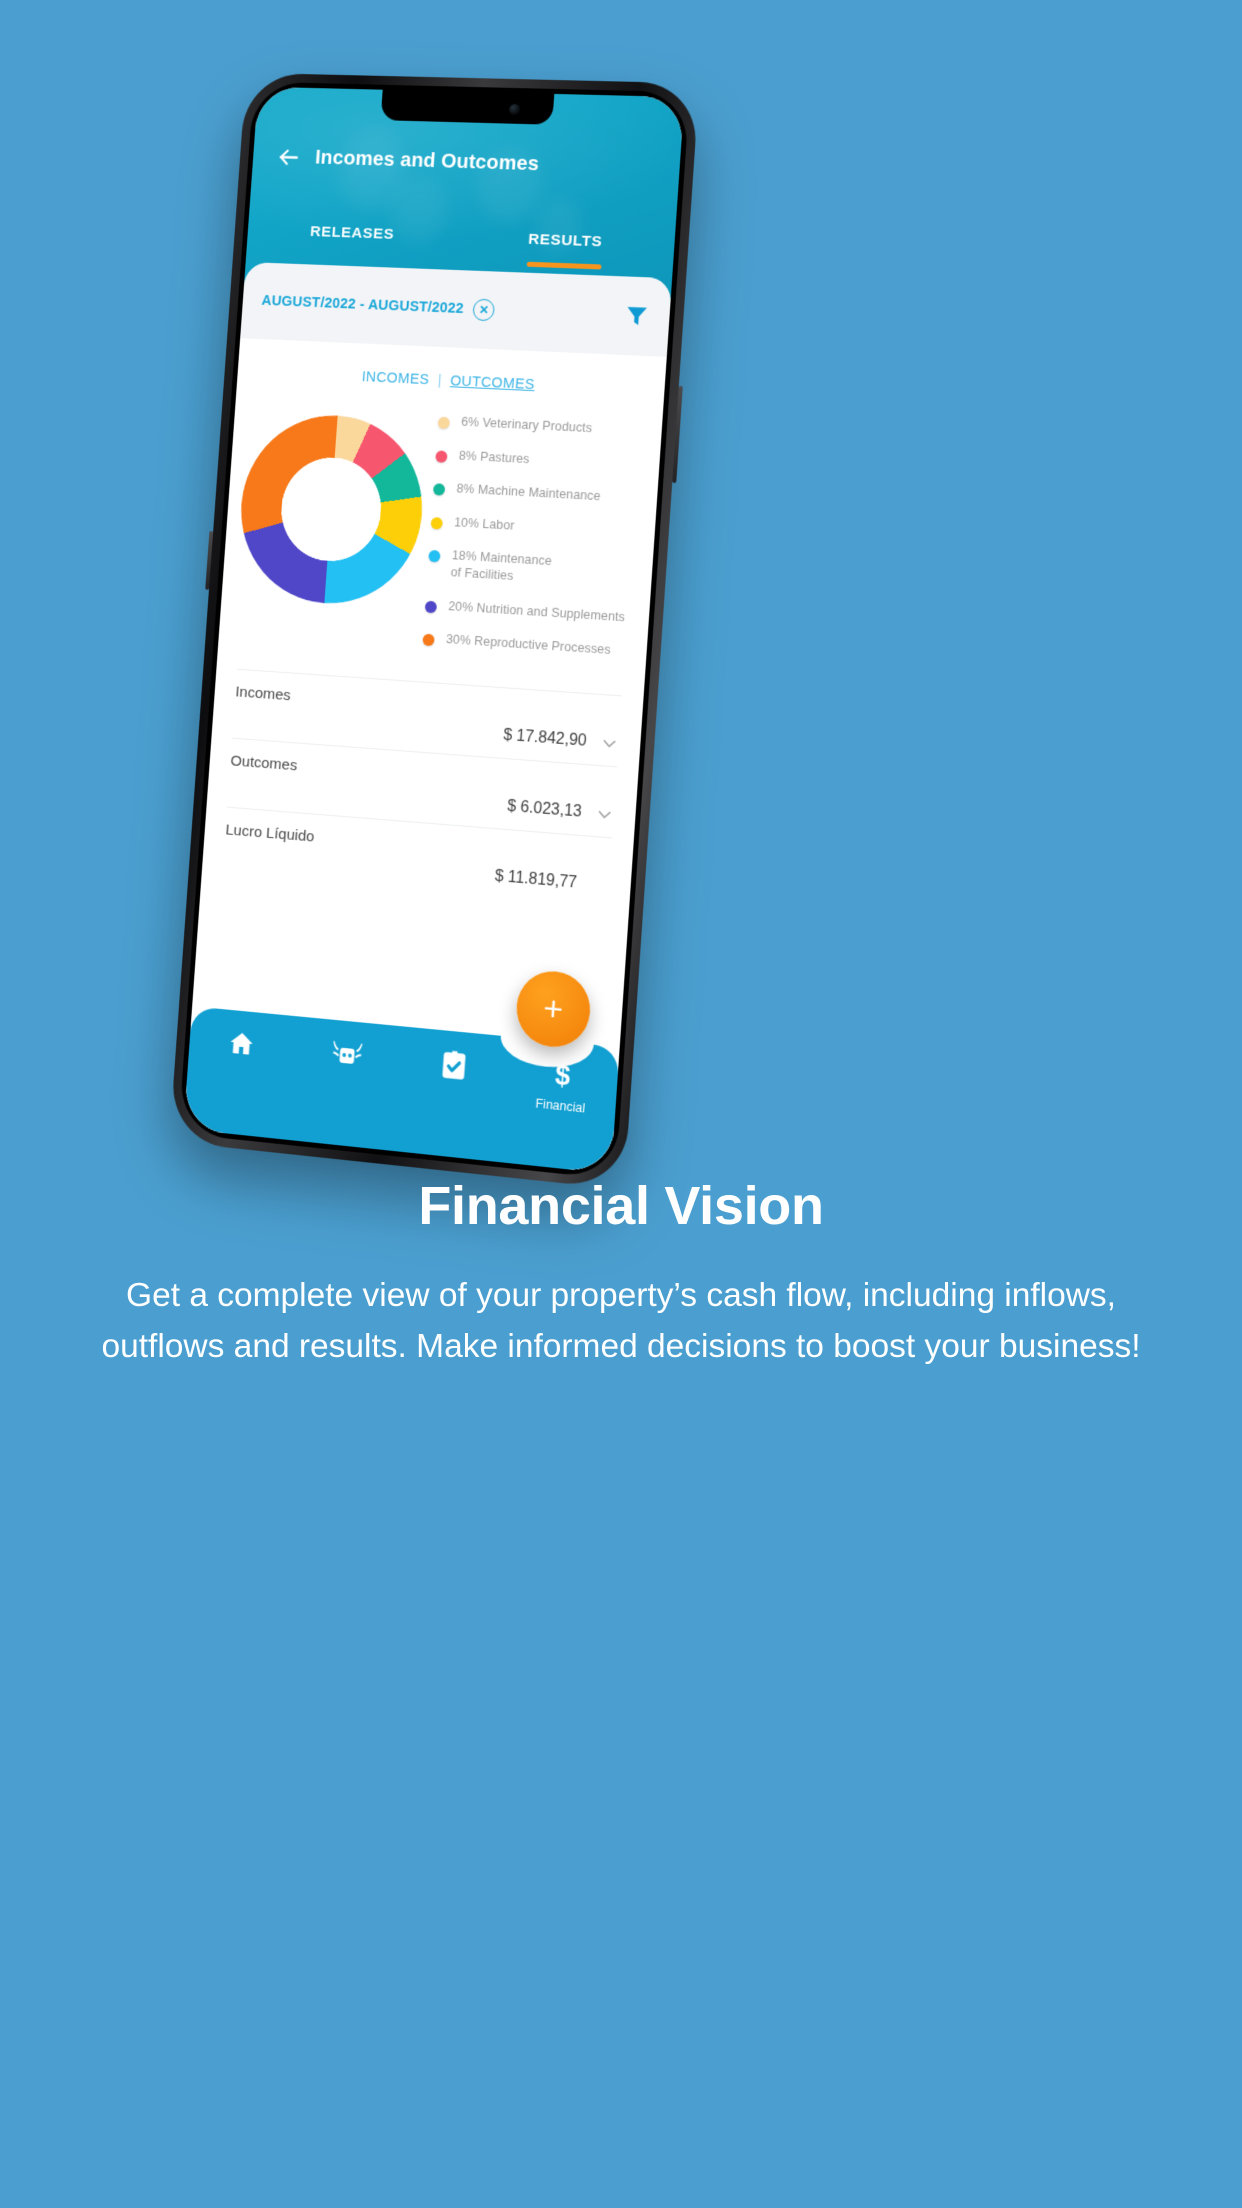 This screenshot has height=2208, width=1242. I want to click on header-bg-blob, so click(559, 226).